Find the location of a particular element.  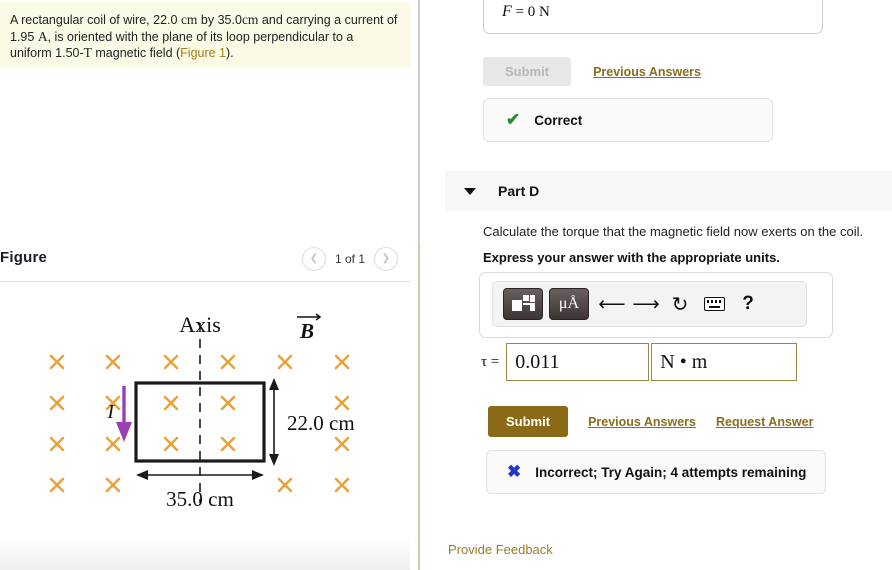

axis-label: Axis is located at coordinates (200, 324).